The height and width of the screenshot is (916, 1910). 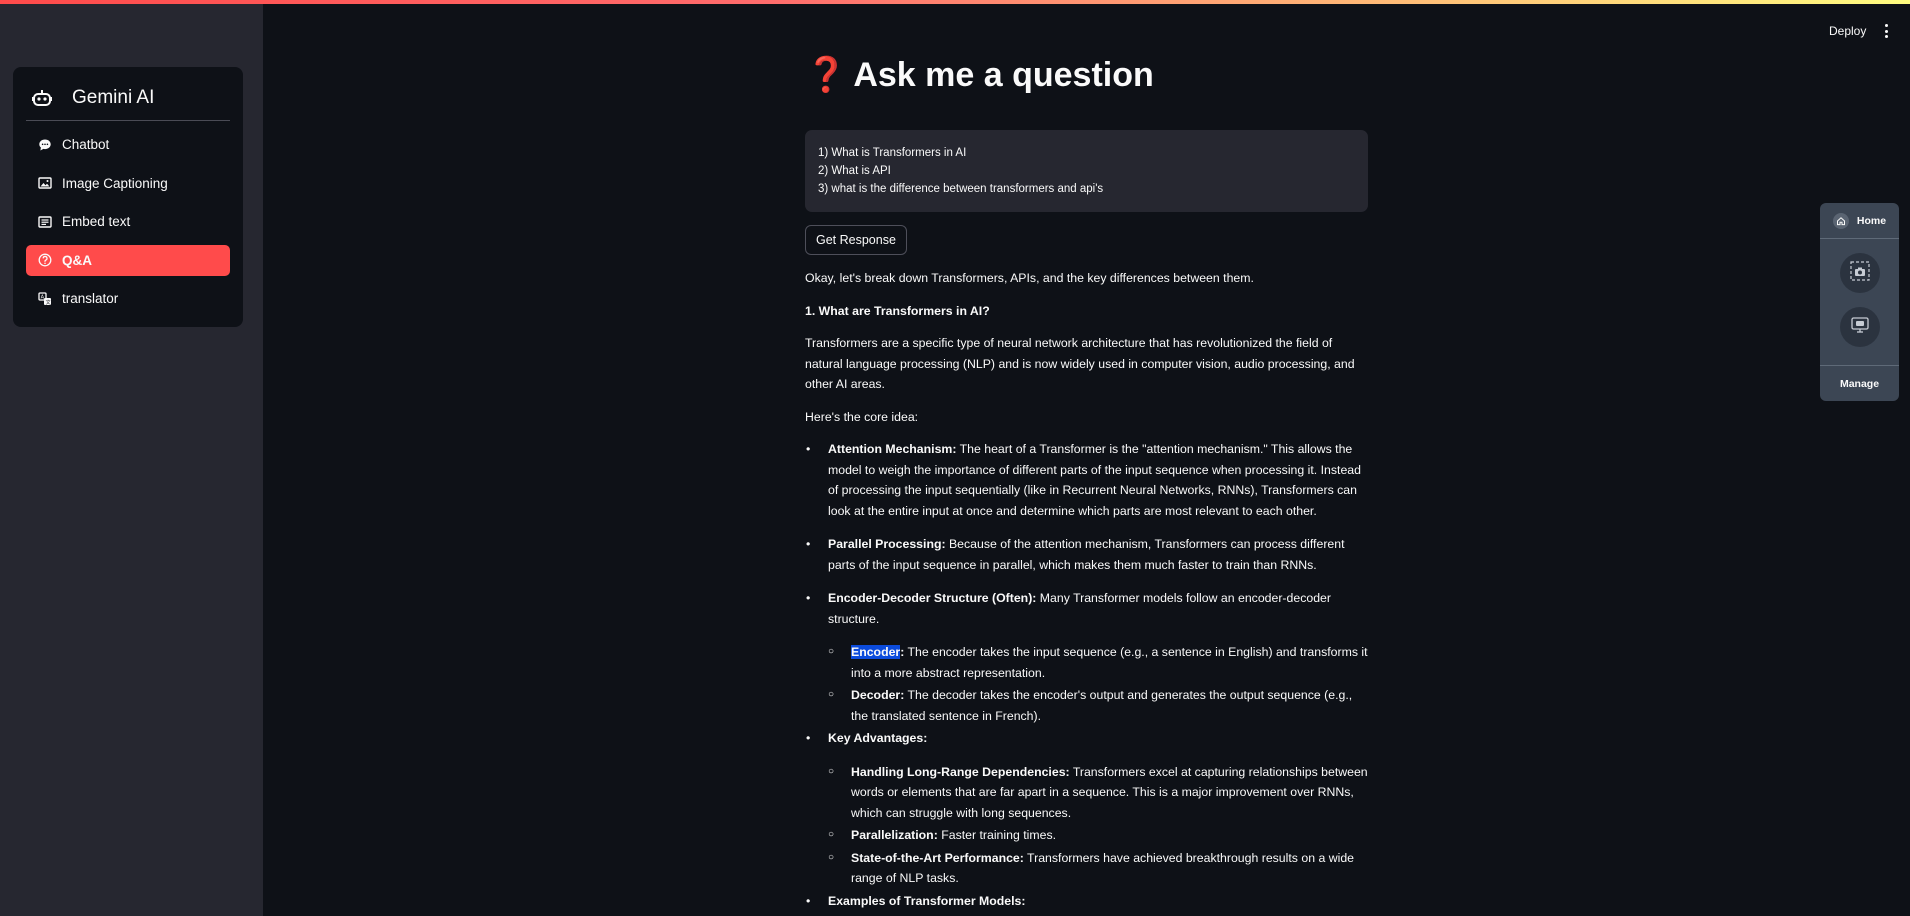 I want to click on list-item: Examples of Transformer Models:, so click(x=1086, y=901).